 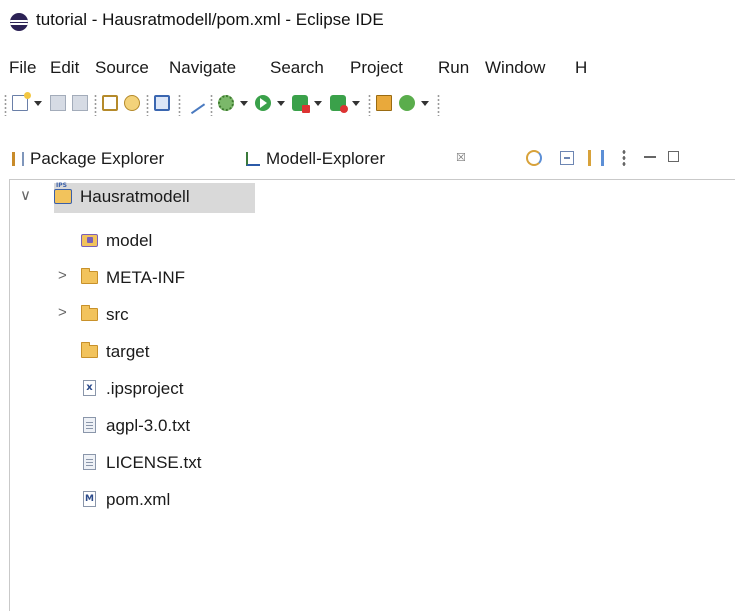 What do you see at coordinates (263, 103) in the screenshot?
I see `run-icon` at bounding box center [263, 103].